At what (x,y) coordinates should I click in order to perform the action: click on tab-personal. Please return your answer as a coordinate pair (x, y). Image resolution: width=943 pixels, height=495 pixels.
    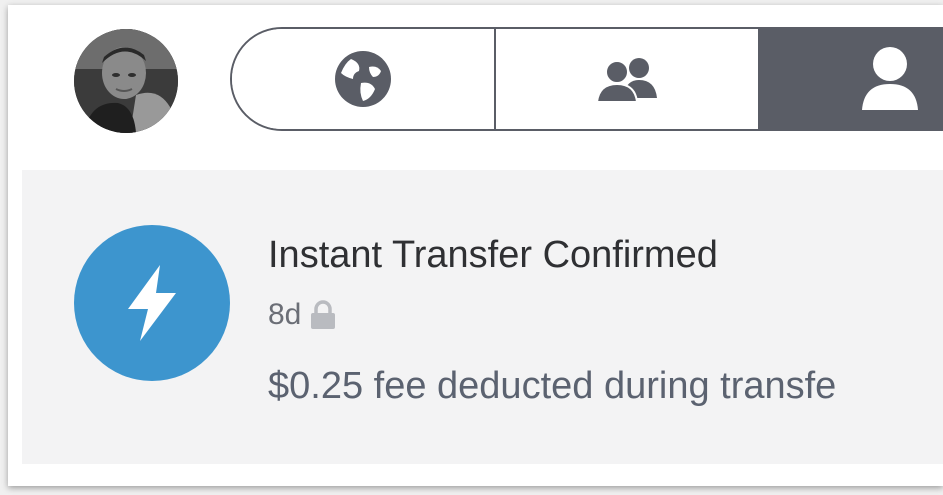
    Looking at the image, I should click on (851, 79).